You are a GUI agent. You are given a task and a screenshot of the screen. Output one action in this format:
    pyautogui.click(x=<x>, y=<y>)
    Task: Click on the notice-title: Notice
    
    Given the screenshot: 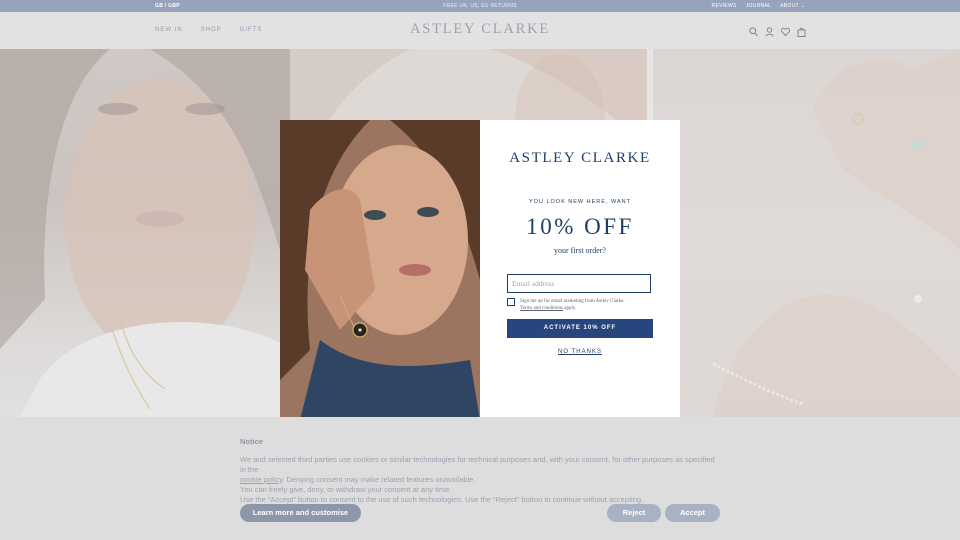 What is the action you would take?
    pyautogui.click(x=251, y=441)
    